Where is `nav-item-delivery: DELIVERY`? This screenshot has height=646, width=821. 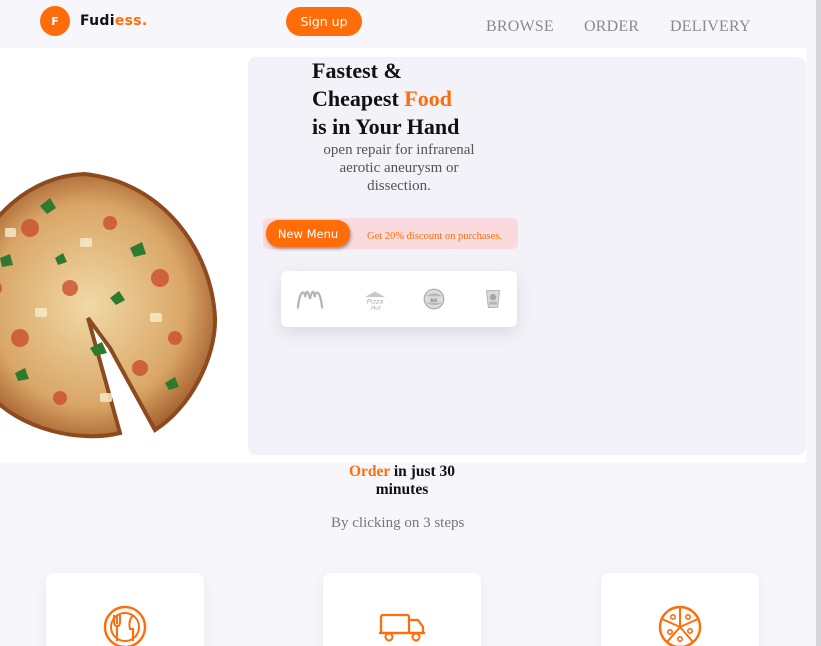 nav-item-delivery: DELIVERY is located at coordinates (710, 27).